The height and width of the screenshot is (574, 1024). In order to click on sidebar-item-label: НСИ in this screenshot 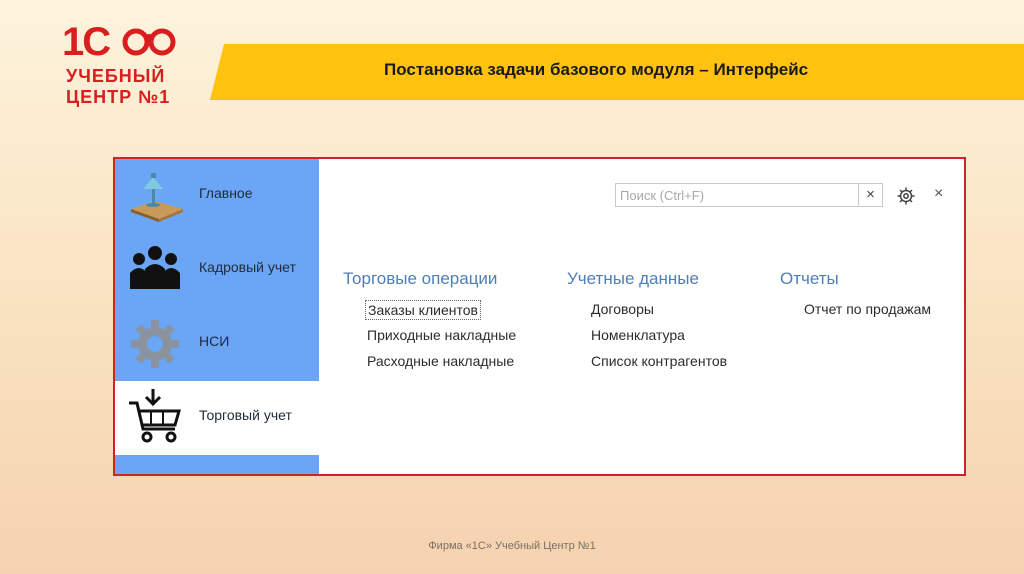, I will do `click(214, 341)`.